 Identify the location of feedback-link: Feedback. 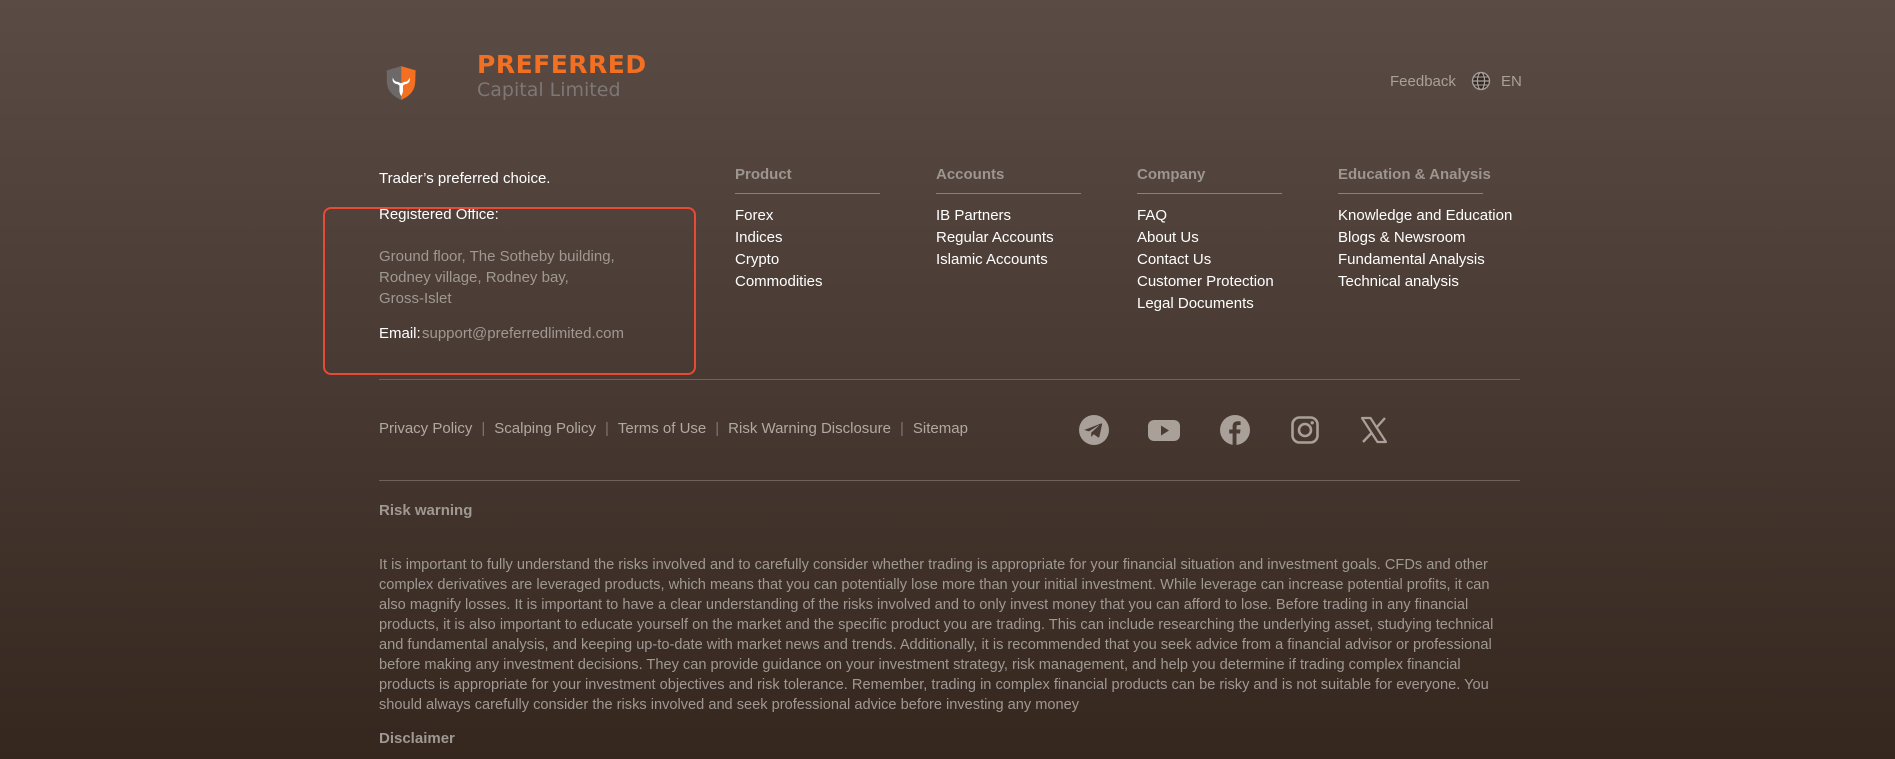
(1423, 81).